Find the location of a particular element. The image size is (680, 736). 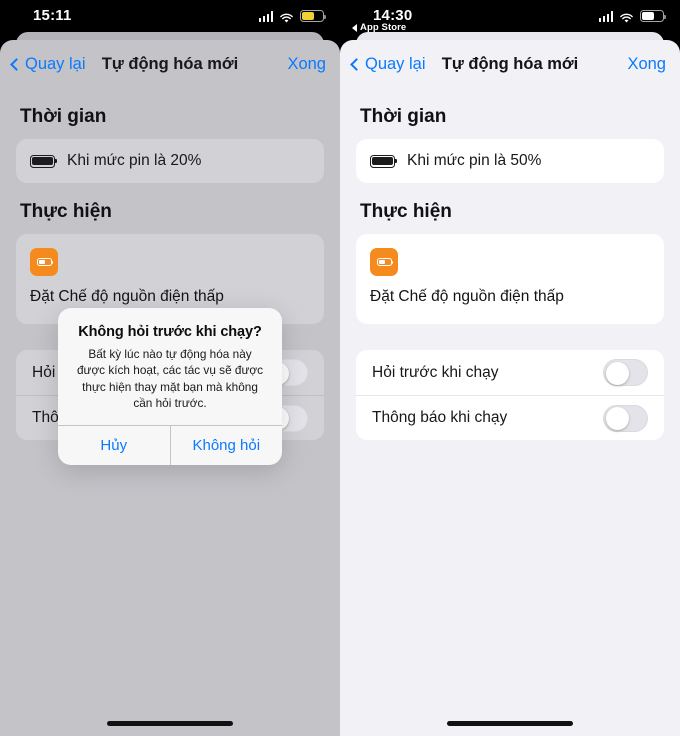

action-label: Đặt Chế độ nguồn điện thấp is located at coordinates (467, 296).